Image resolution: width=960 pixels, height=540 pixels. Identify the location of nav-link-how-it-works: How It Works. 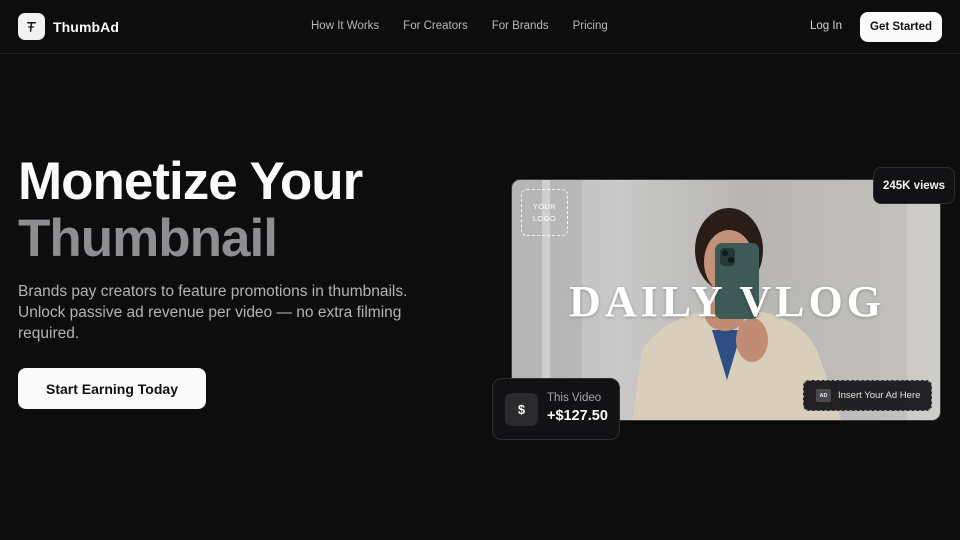
(345, 26).